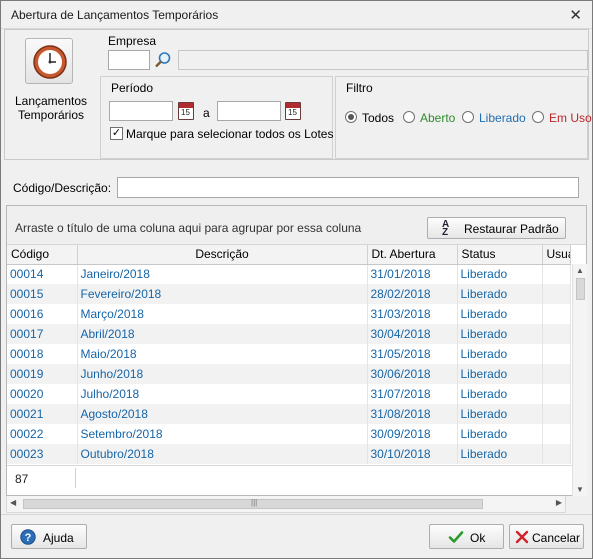 Image resolution: width=593 pixels, height=559 pixels. I want to click on cell-code: 00018, so click(42, 354).